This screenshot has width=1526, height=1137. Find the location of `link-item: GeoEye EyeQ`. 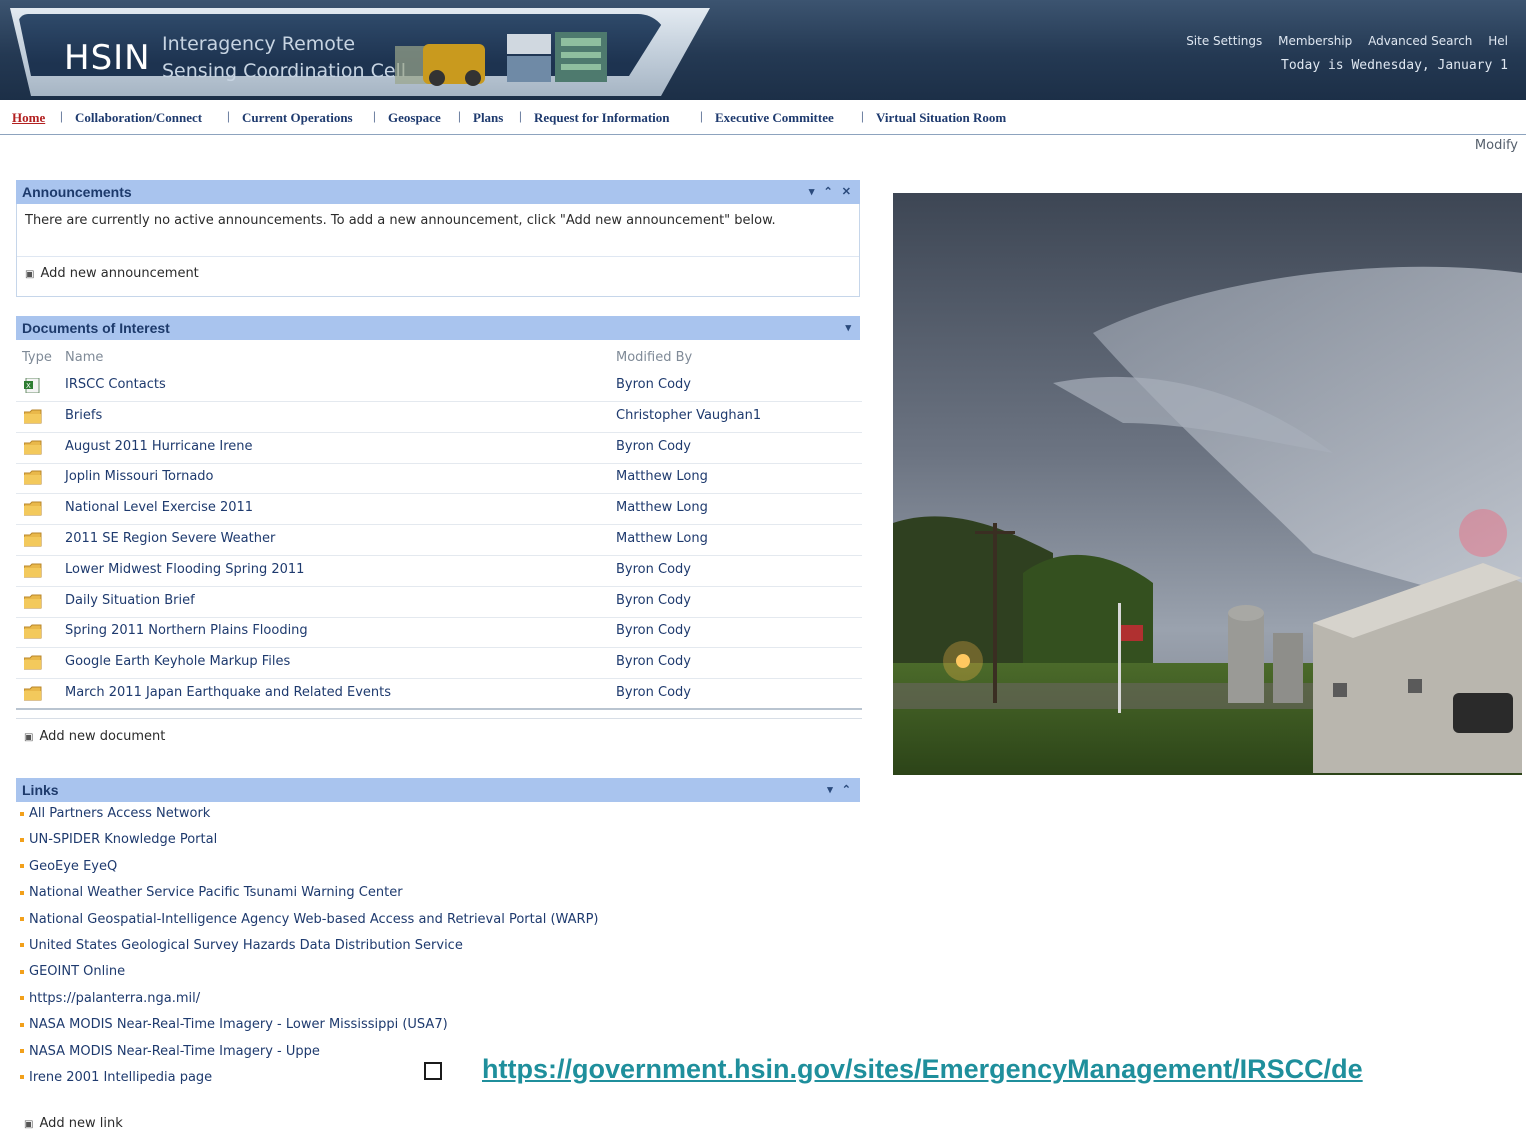

link-item: GeoEye EyeQ is located at coordinates (450, 872).